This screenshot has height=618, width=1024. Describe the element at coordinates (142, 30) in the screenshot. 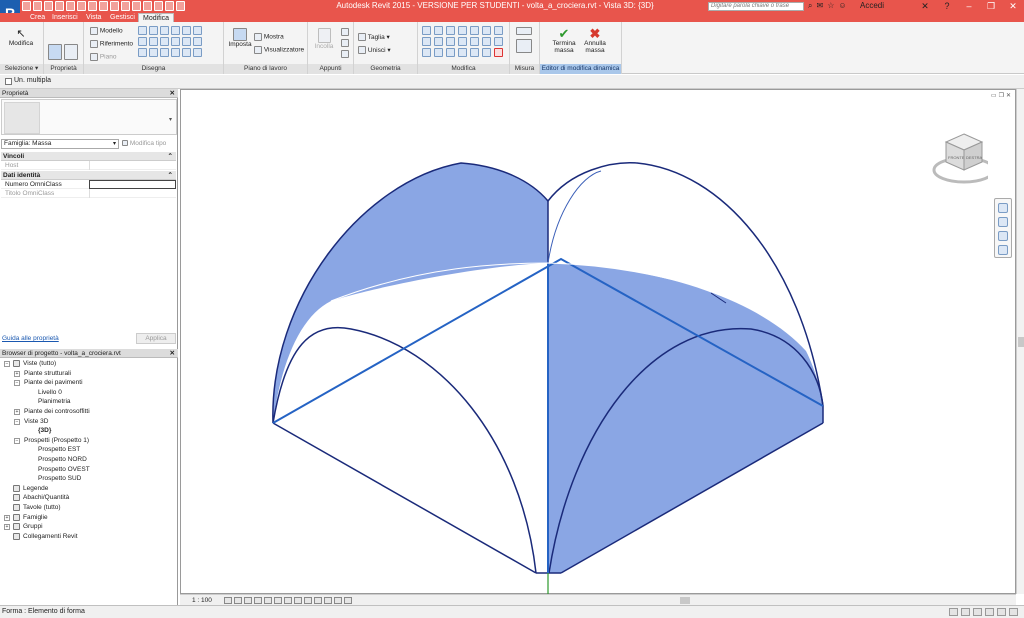

I see `line-icon` at that location.